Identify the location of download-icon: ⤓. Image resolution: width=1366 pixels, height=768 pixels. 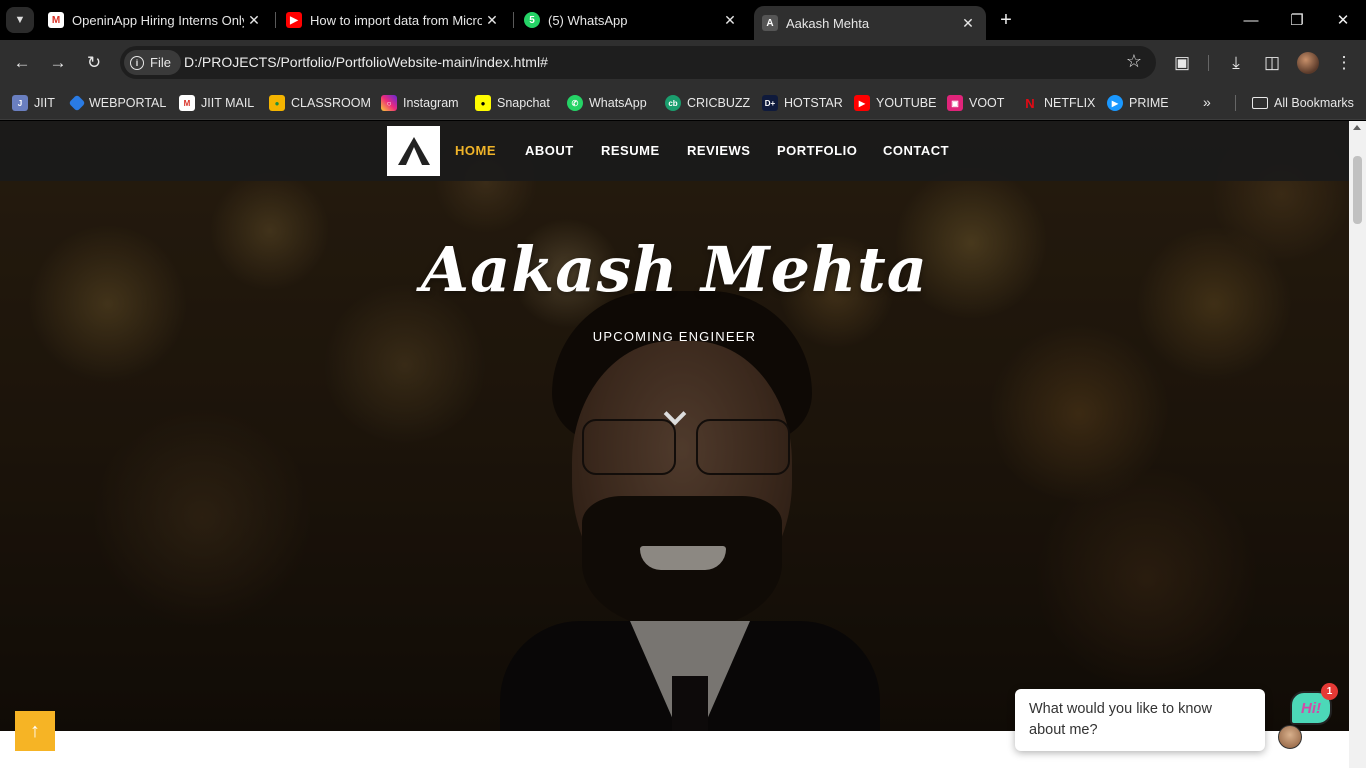
(1236, 63).